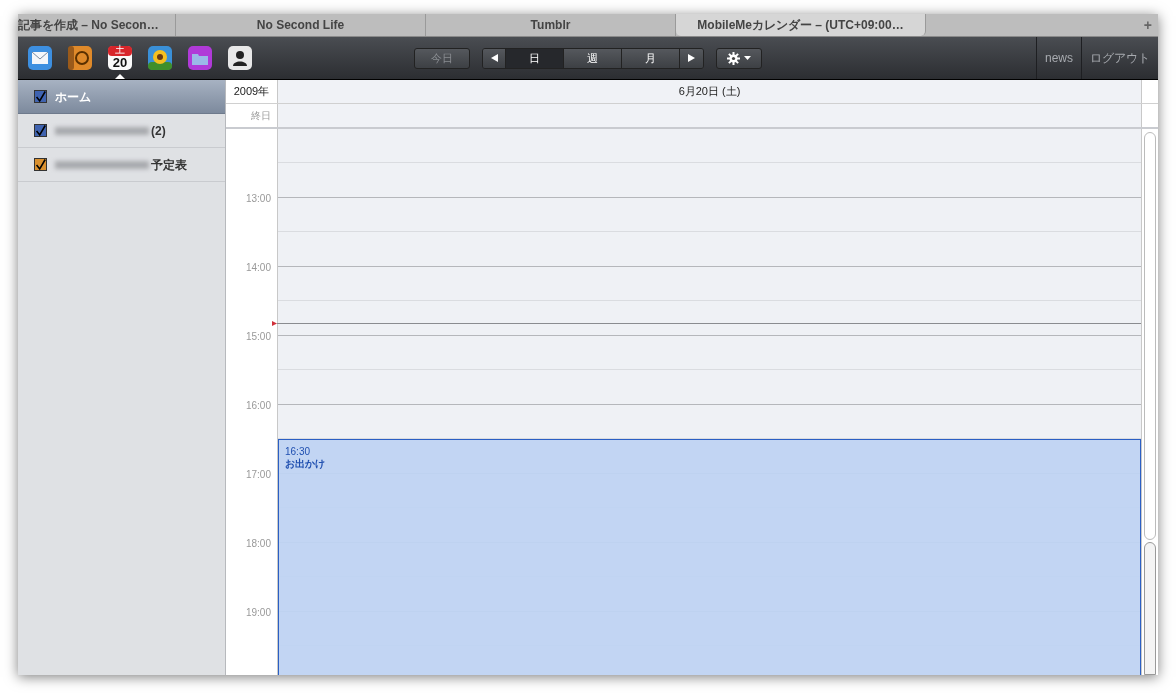 The width and height of the screenshot is (1176, 693). Describe the element at coordinates (160, 58) in the screenshot. I see `sunflower-icon` at that location.